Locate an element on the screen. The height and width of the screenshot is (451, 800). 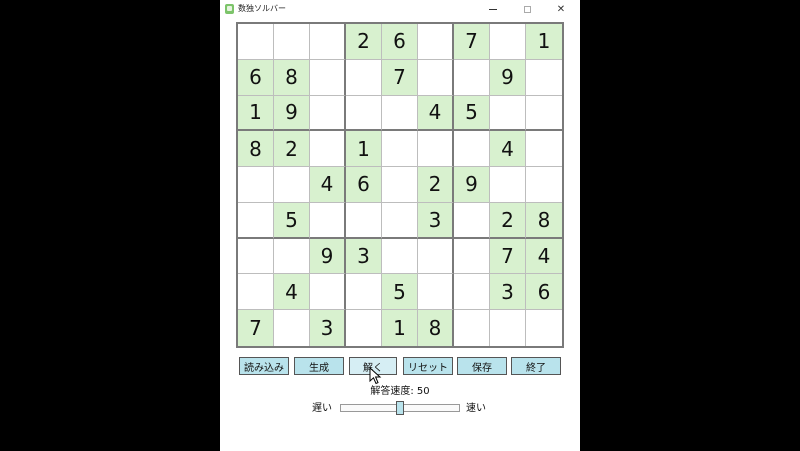
minimize-icon is located at coordinates (493, 9).